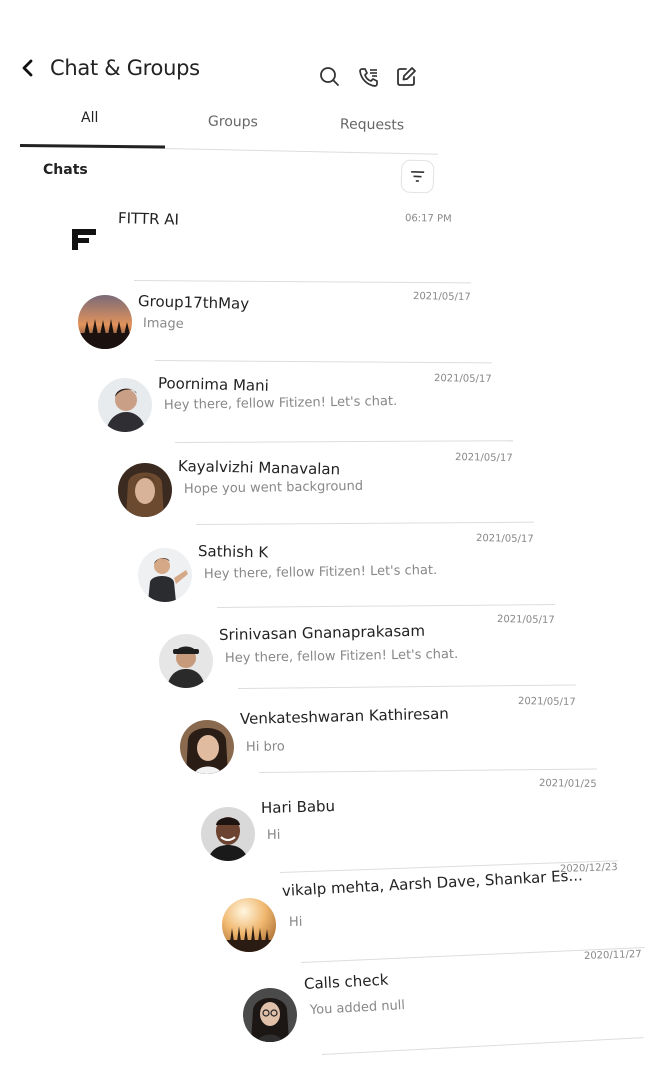 Image resolution: width=656 pixels, height=1072 pixels. What do you see at coordinates (213, 384) in the screenshot?
I see `chat-name: Poornima Mani` at bounding box center [213, 384].